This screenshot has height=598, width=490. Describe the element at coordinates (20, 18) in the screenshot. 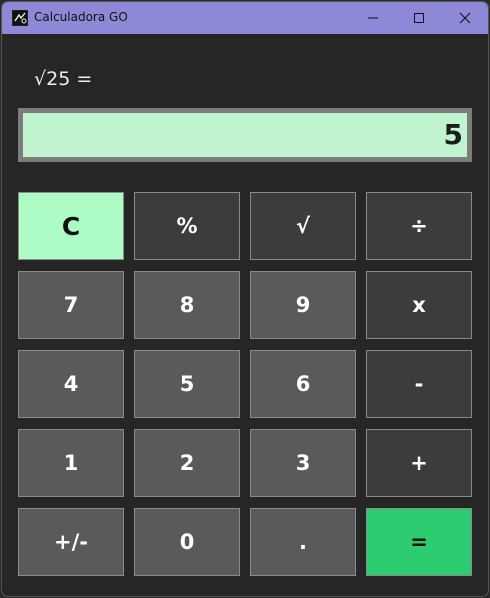

I see `calculator-app-icon` at that location.